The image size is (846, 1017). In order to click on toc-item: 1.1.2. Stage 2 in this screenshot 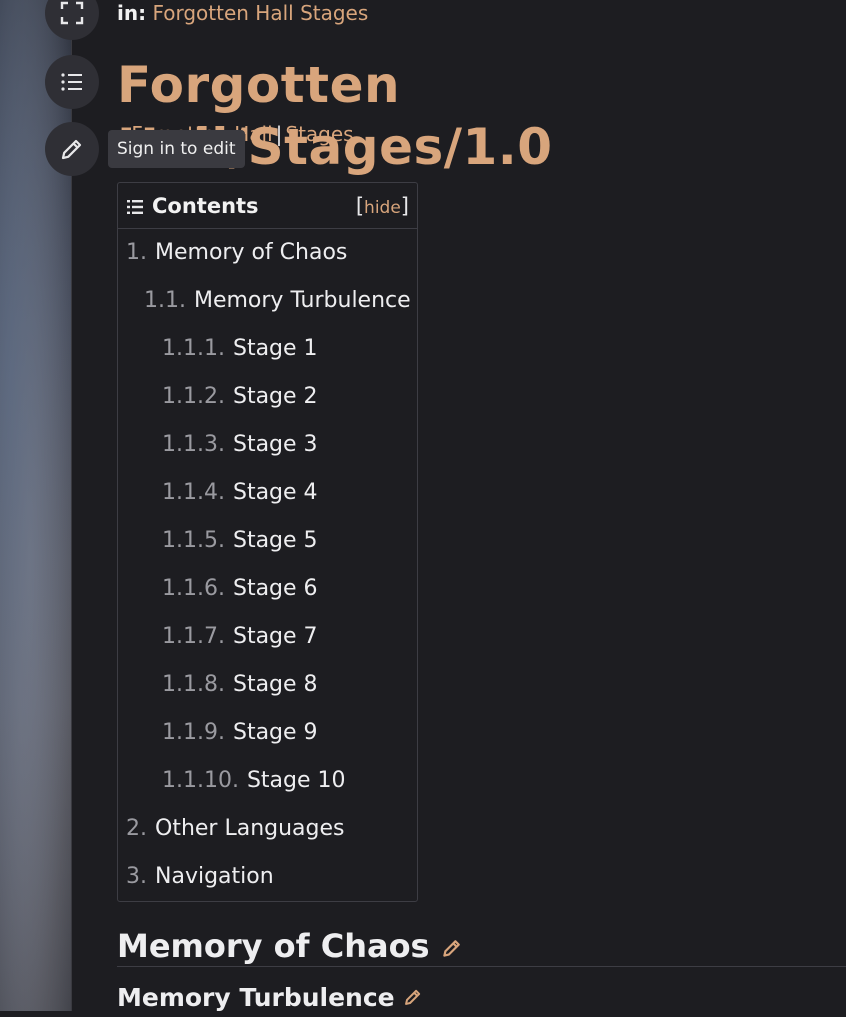, I will do `click(240, 397)`.